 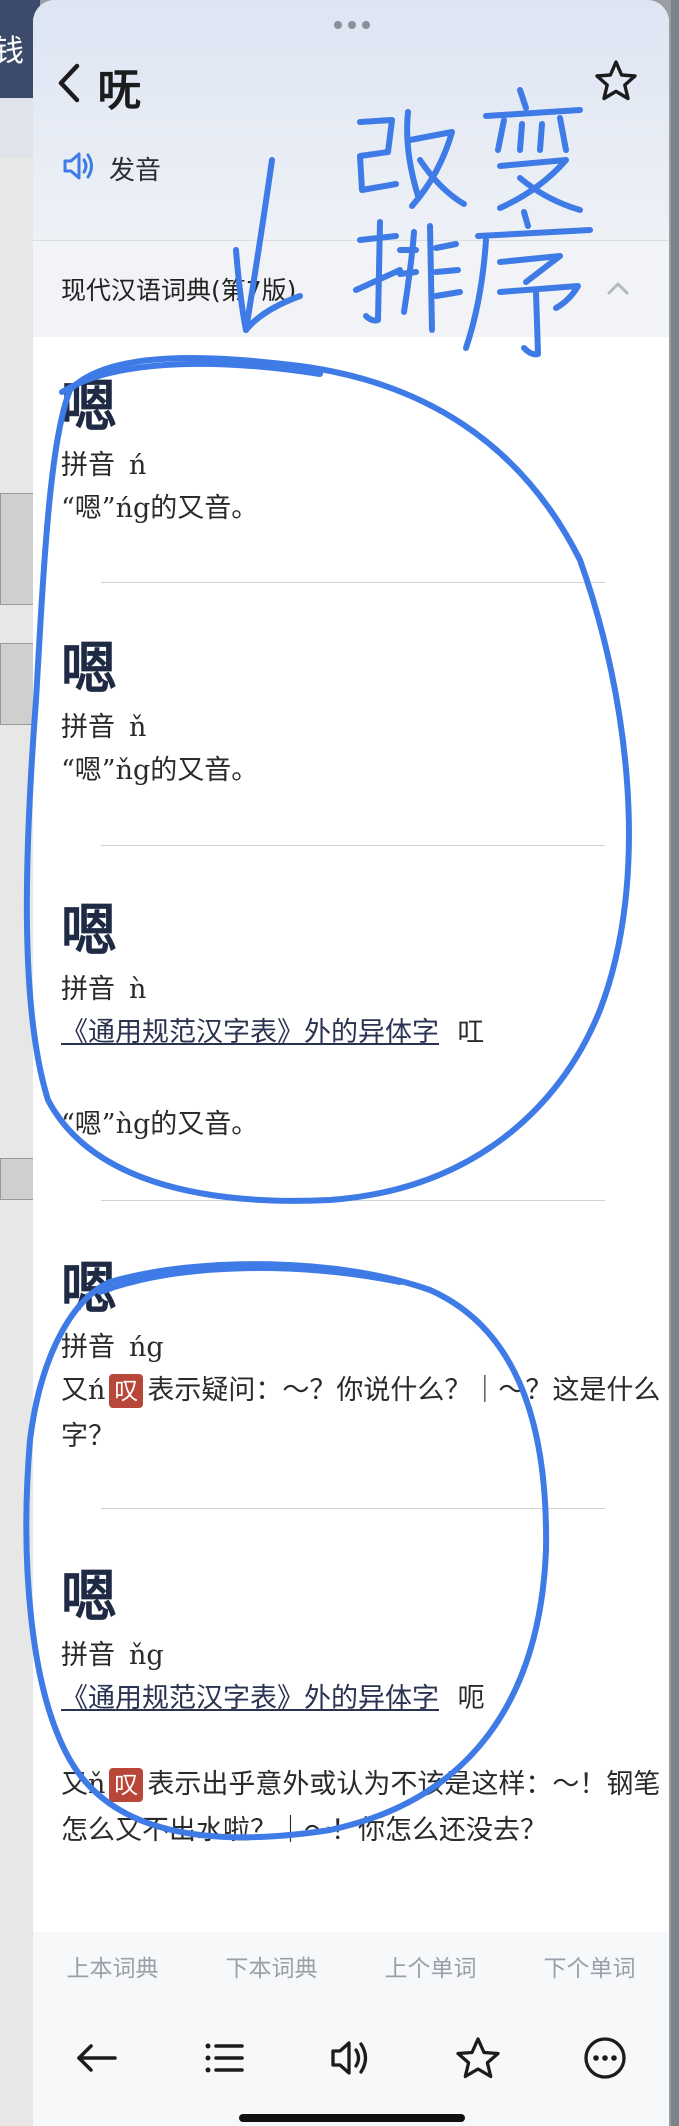 What do you see at coordinates (361, 1807) in the screenshot?
I see `entry-definition: 又ň 叹表示出乎意外或认为不该是这样：～！钢笔怎么又不出水啦？｜～！你怎么还没去？` at bounding box center [361, 1807].